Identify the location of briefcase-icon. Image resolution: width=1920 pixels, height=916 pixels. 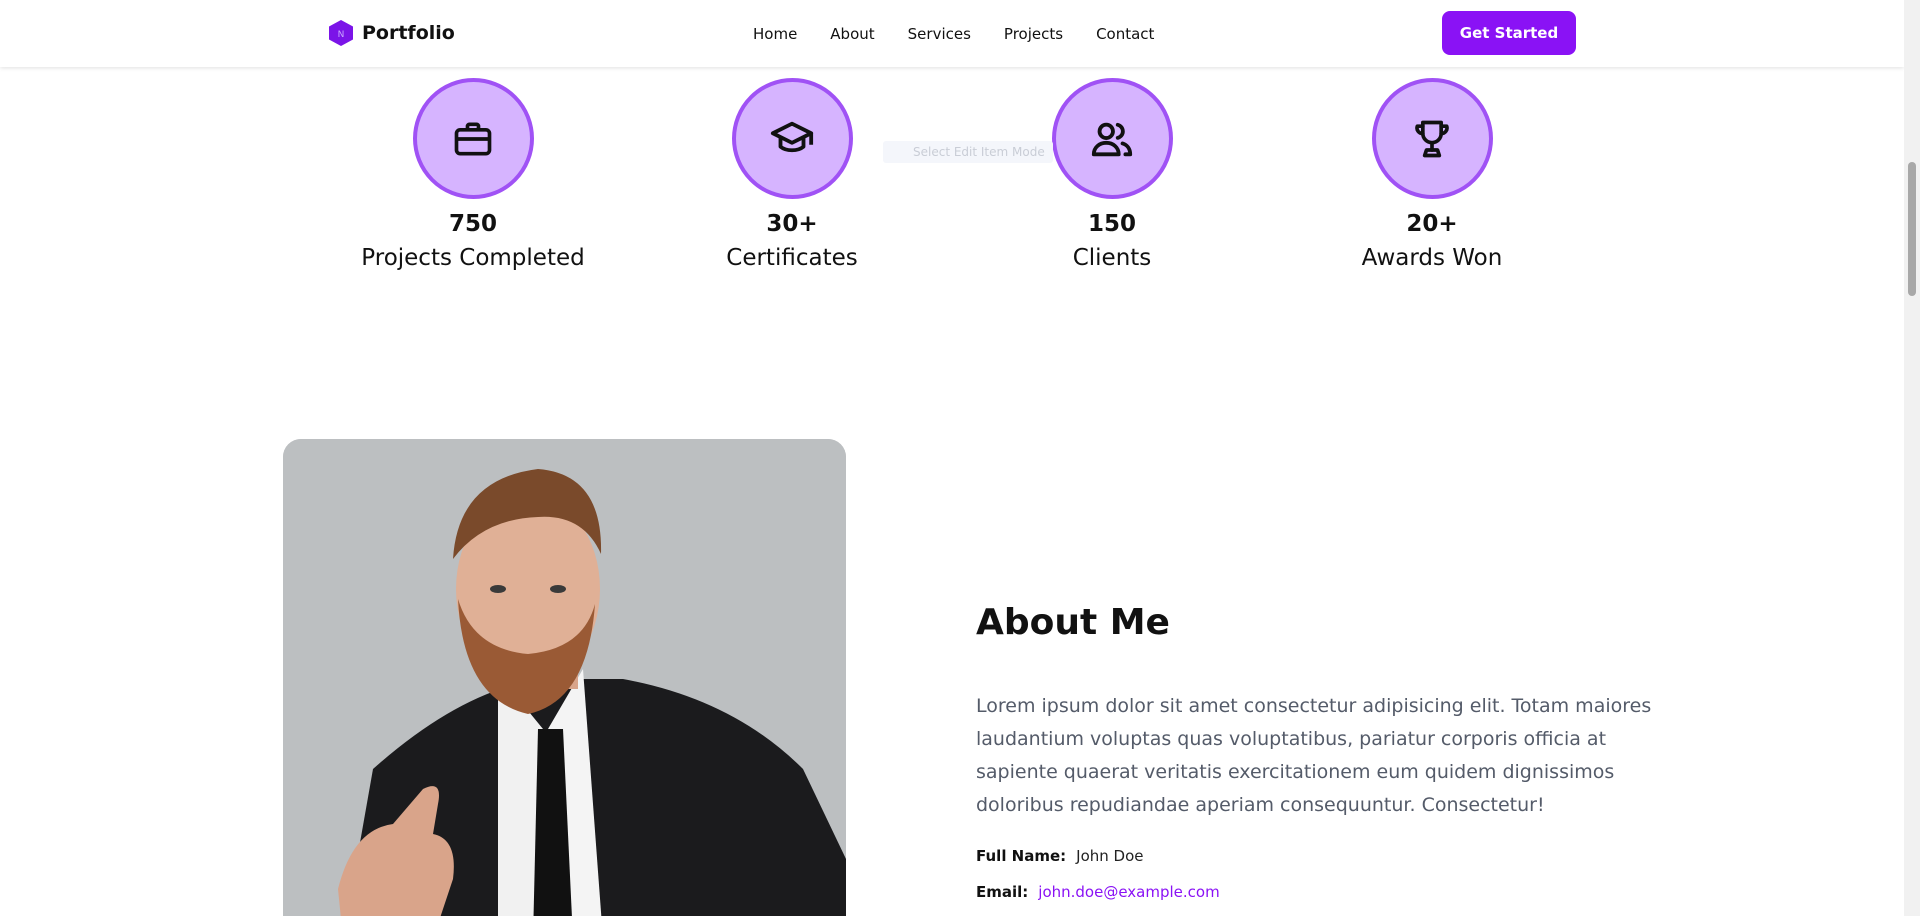
(473, 138).